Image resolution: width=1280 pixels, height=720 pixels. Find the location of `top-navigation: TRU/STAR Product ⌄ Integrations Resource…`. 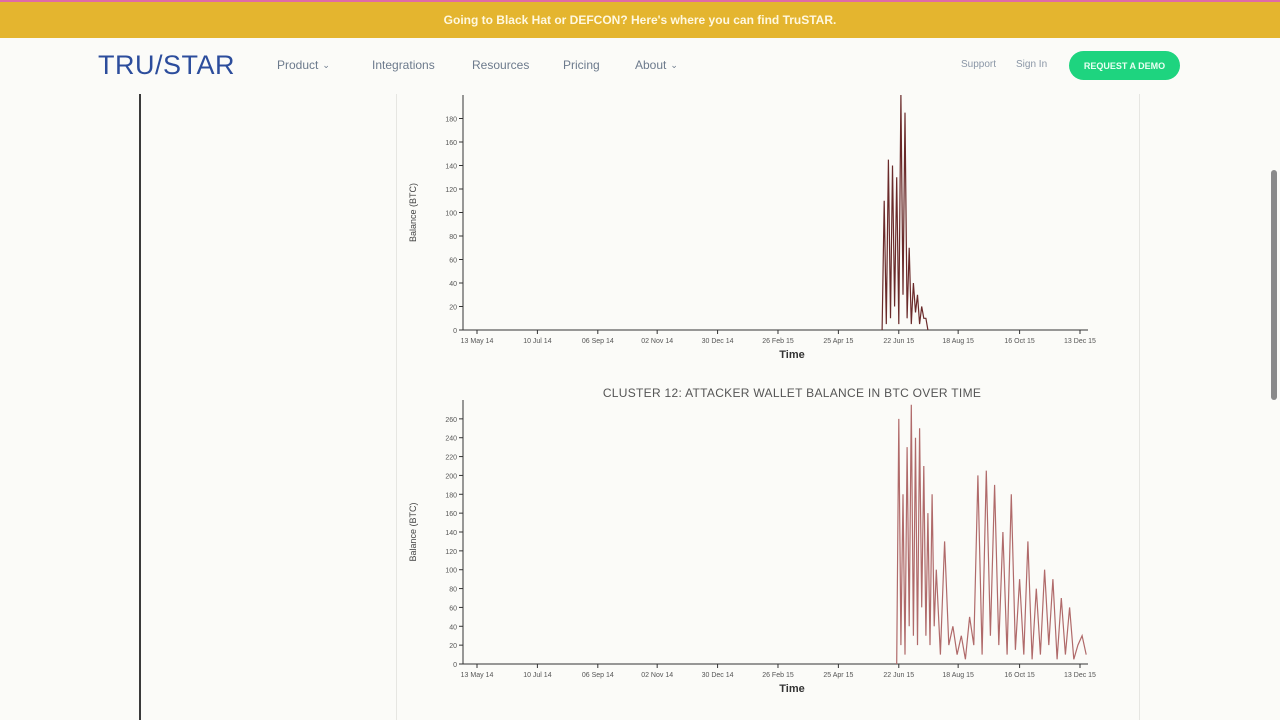

top-navigation: TRU/STAR Product ⌄ Integrations Resource… is located at coordinates (640, 66).